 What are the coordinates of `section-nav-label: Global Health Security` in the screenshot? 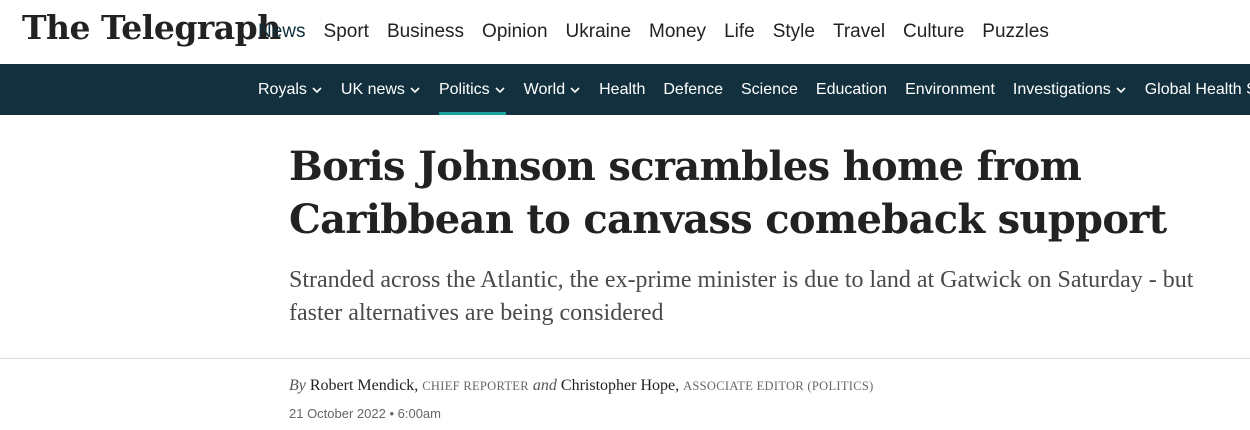 It's located at (1197, 89).